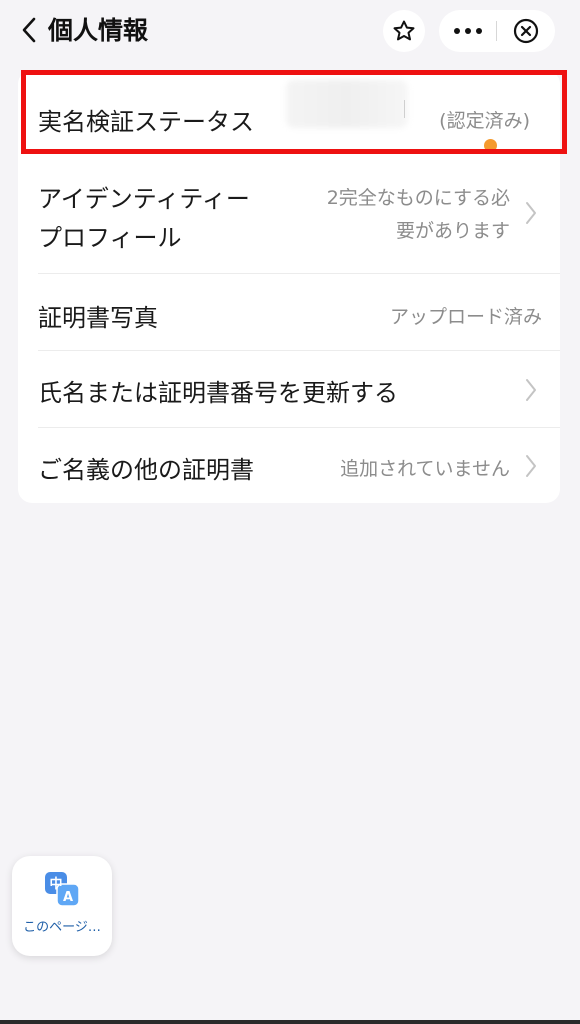 The image size is (580, 1024). I want to click on star-icon, so click(404, 30).